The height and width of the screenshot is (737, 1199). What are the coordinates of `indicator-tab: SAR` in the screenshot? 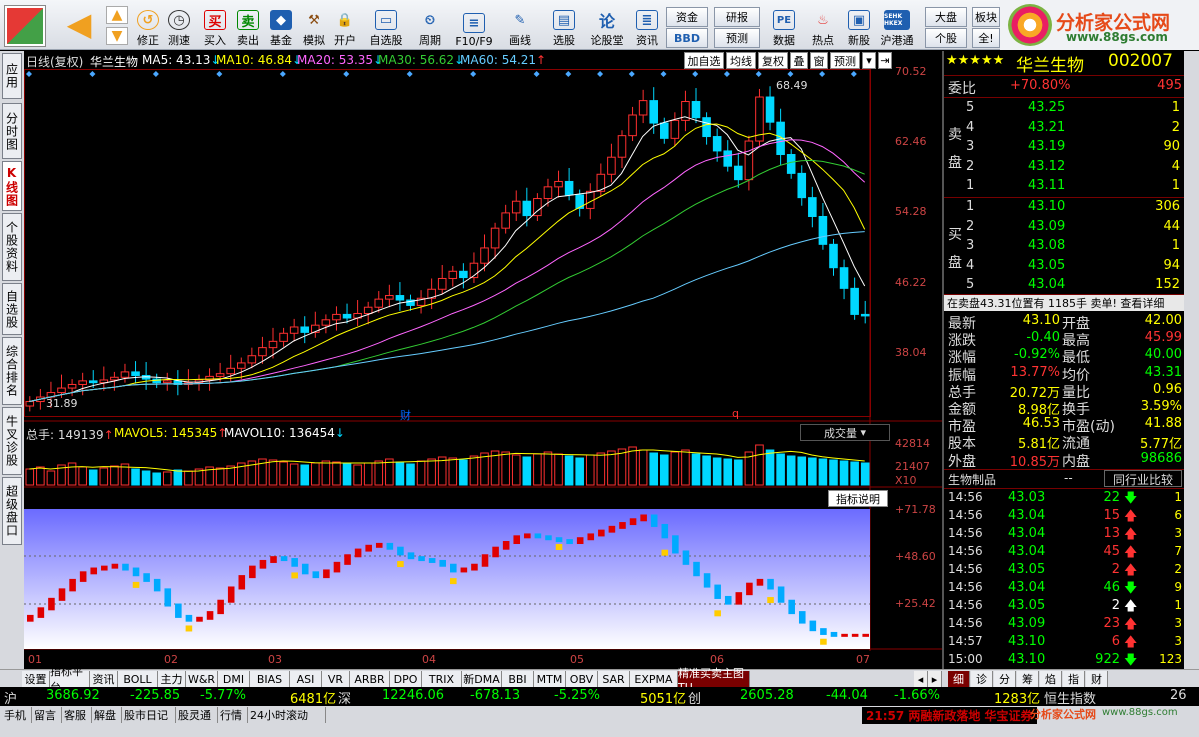 It's located at (614, 679).